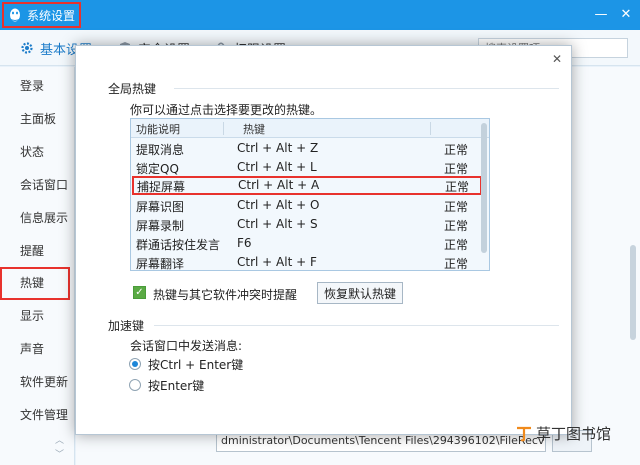  Describe the element at coordinates (633, 292) in the screenshot. I see `main-scrollbar` at that location.